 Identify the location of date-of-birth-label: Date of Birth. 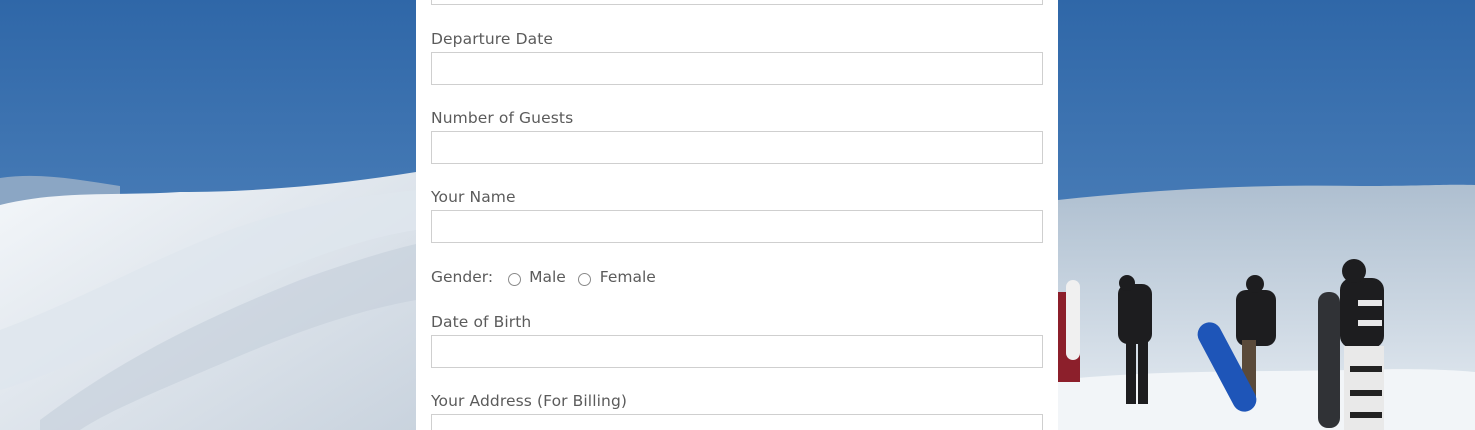
(481, 322).